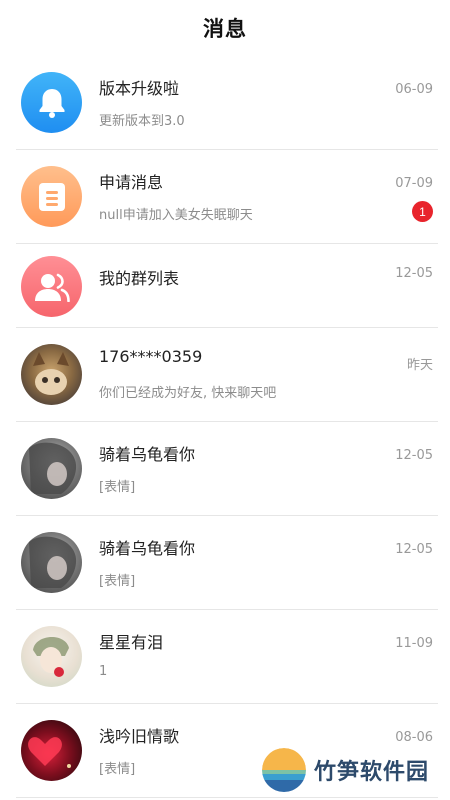 This screenshot has height=800, width=450. What do you see at coordinates (103, 671) in the screenshot?
I see `conversation-preview: 1` at bounding box center [103, 671].